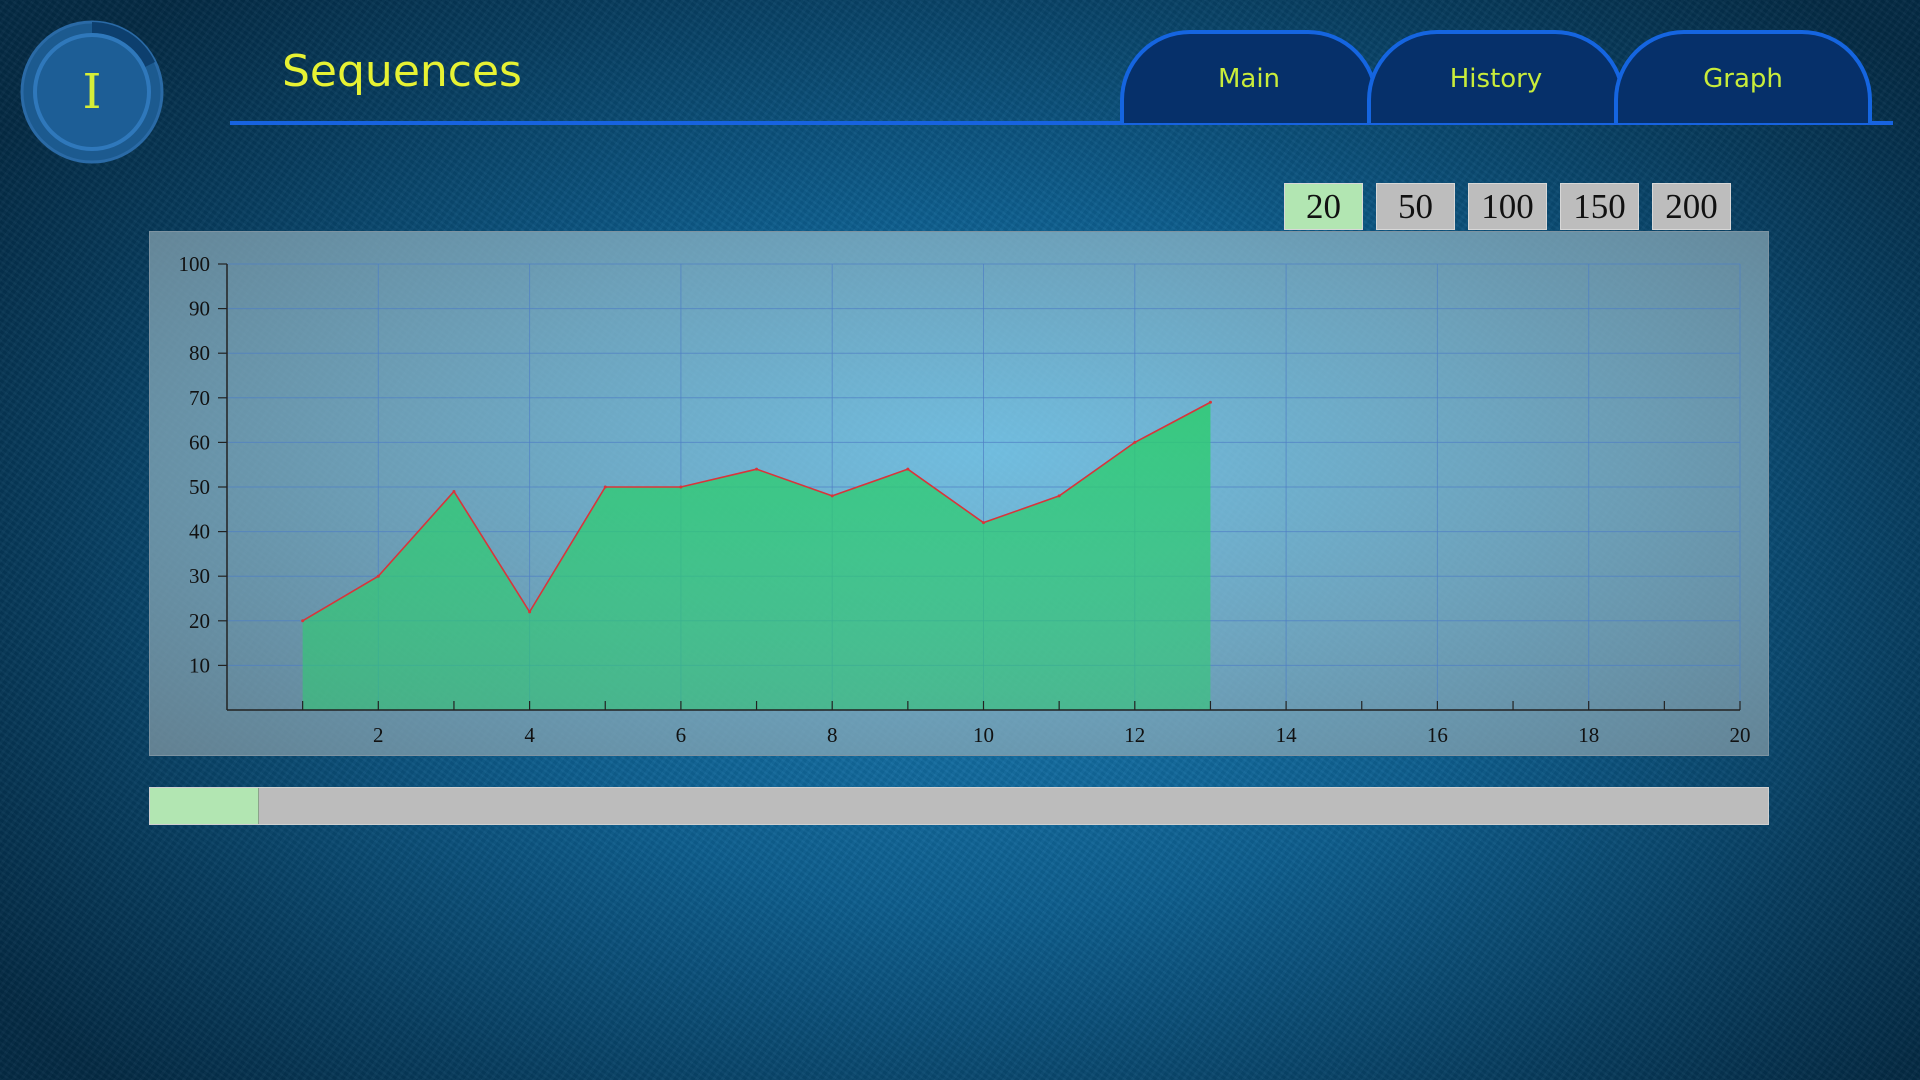 The height and width of the screenshot is (1080, 1920). What do you see at coordinates (1287, 735) in the screenshot?
I see `x-tick-label: 14` at bounding box center [1287, 735].